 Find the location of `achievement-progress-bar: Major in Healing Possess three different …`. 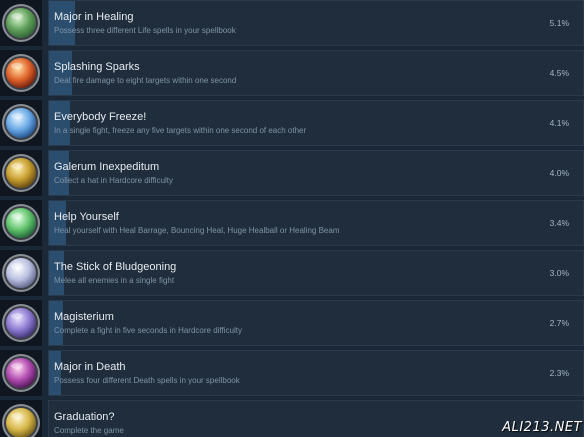

achievement-progress-bar: Major in Healing Possess three different … is located at coordinates (316, 23).